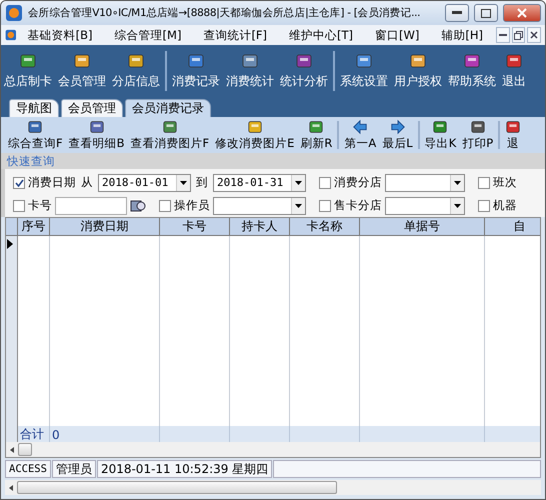 This screenshot has width=546, height=500. What do you see at coordinates (28, 71) in the screenshot?
I see `toolbar-button: 总店制卡` at bounding box center [28, 71].